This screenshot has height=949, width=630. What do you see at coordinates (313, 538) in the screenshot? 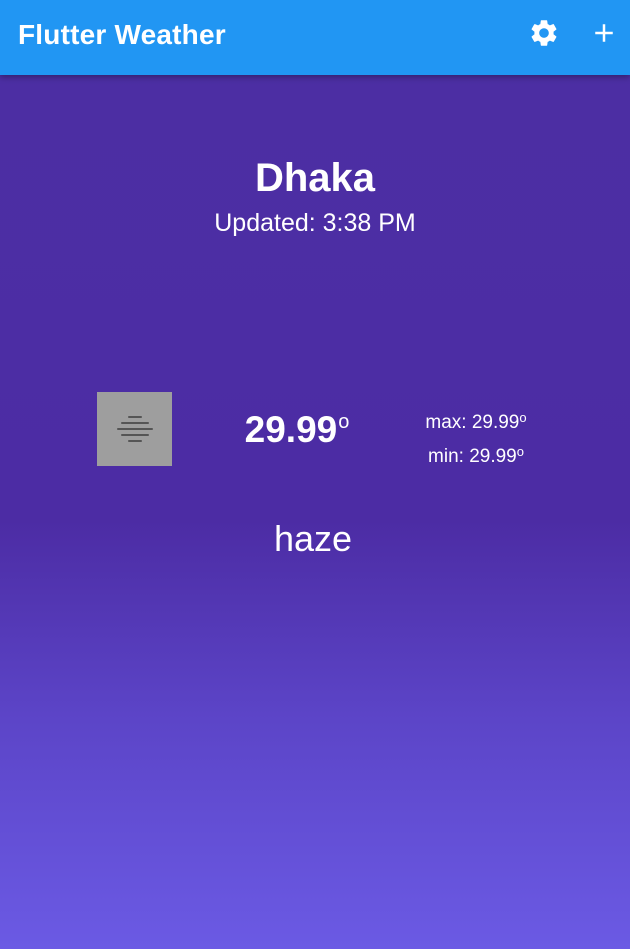
I see `weather-condition-text: haze` at bounding box center [313, 538].